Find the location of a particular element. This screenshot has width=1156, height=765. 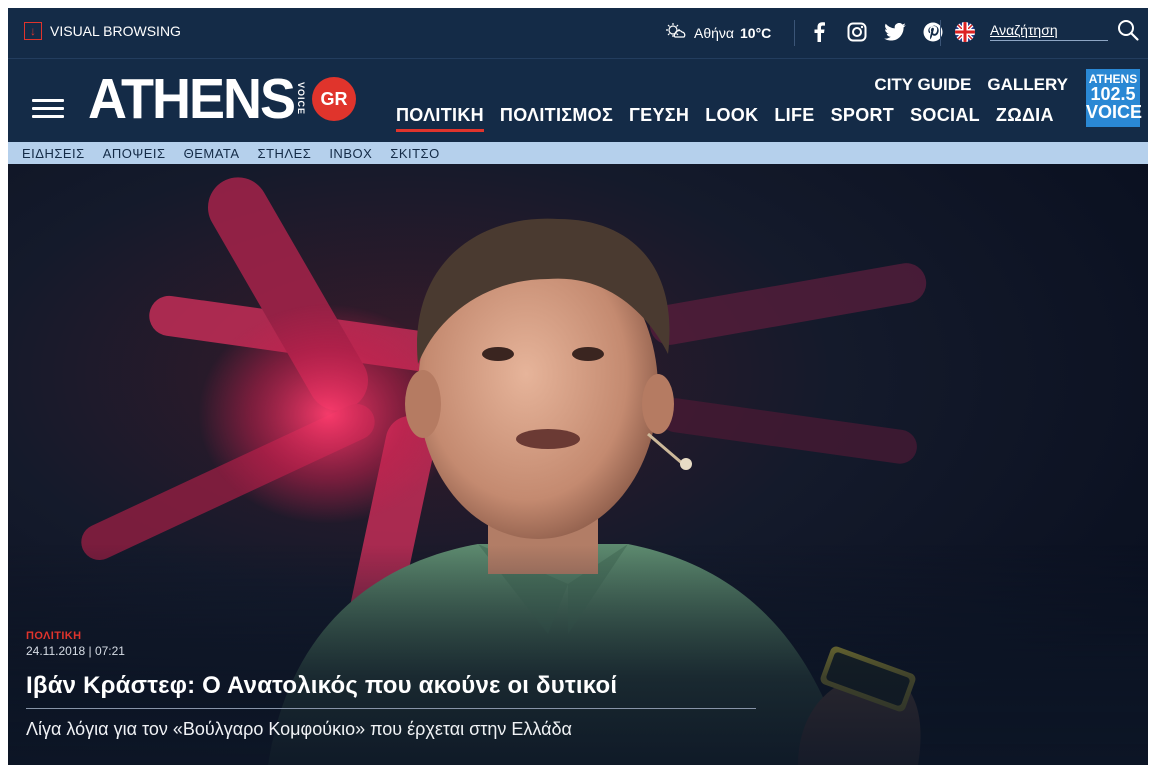

weather-city: Αθήνα is located at coordinates (714, 32).